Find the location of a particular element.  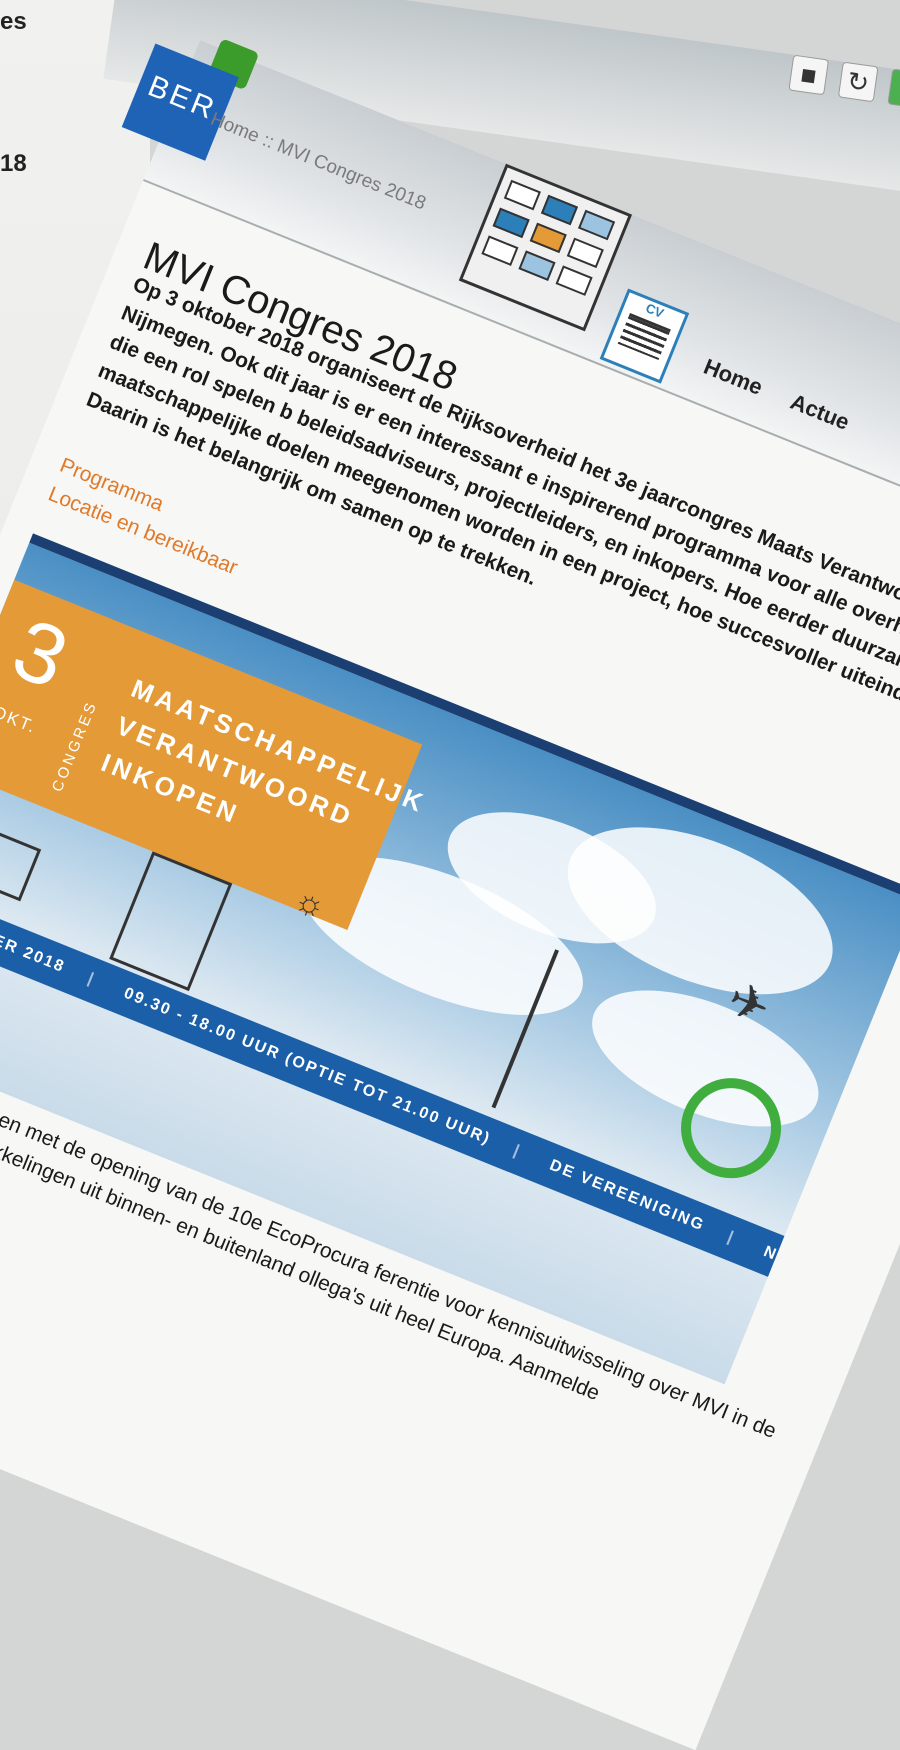

extension-icon is located at coordinates (893, 89).